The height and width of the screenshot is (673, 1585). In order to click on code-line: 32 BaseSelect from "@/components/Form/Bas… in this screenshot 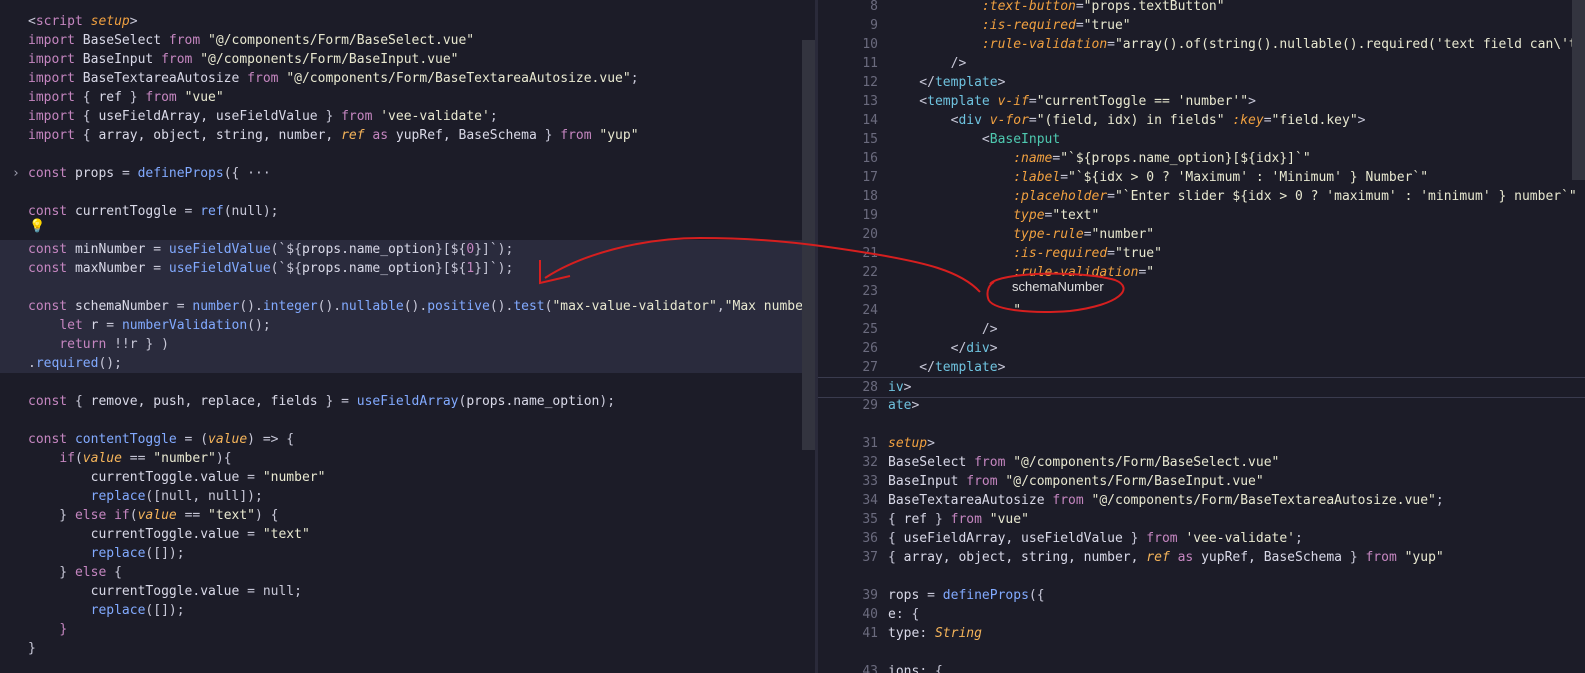, I will do `click(1201, 462)`.